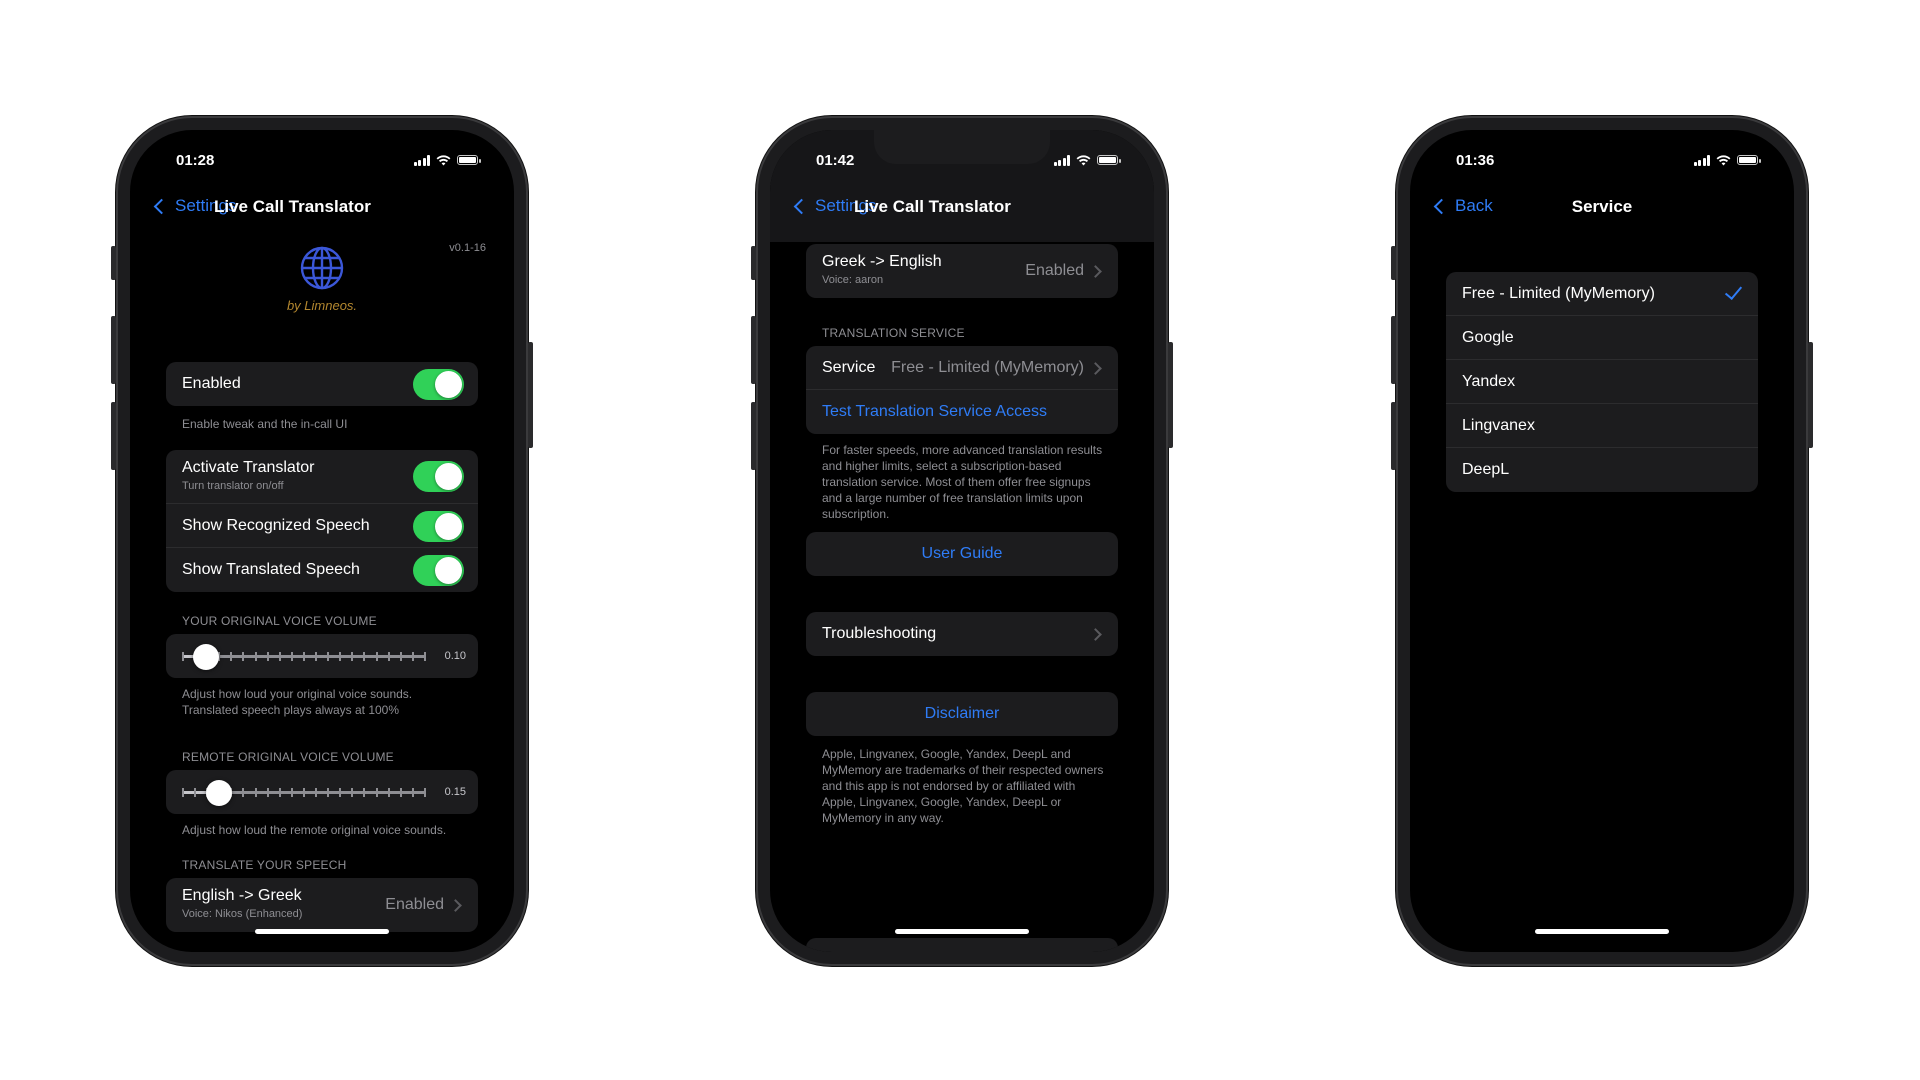 The height and width of the screenshot is (1080, 1920). I want to click on show-translated-speech-toggle, so click(438, 570).